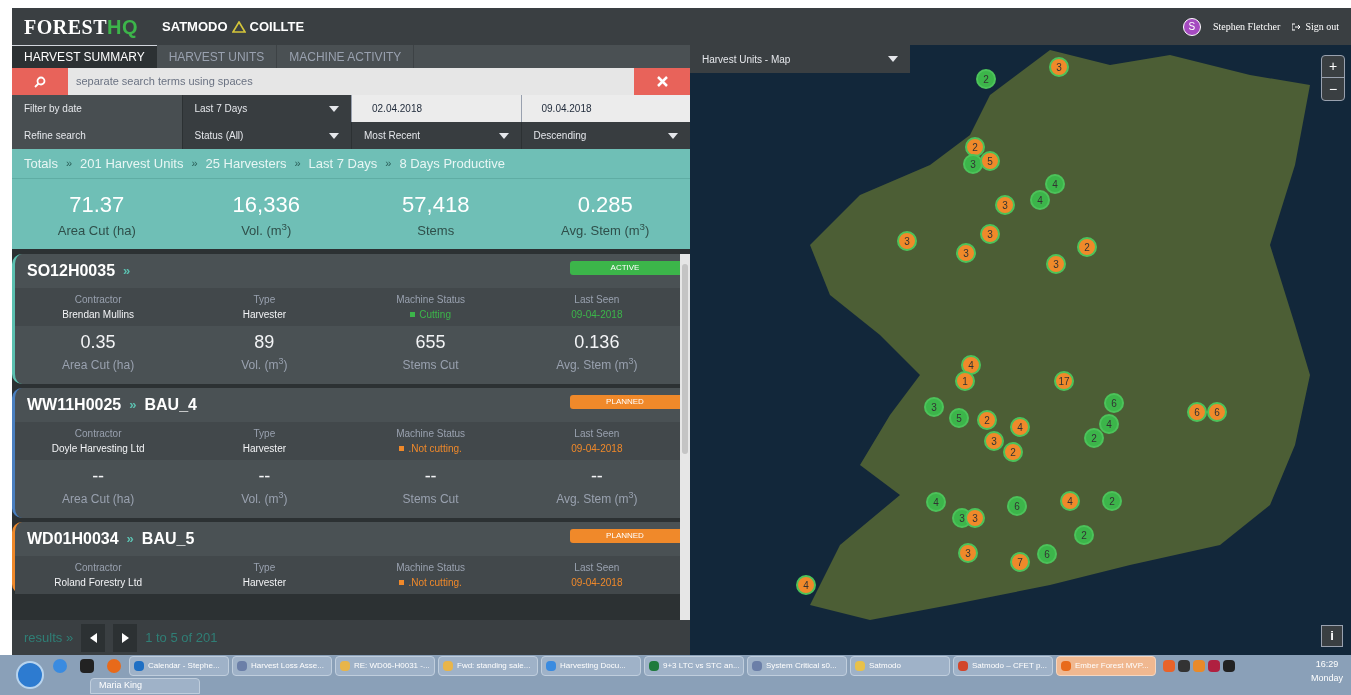  I want to click on breadcrumb-item: 25 Harvesters, so click(246, 163).